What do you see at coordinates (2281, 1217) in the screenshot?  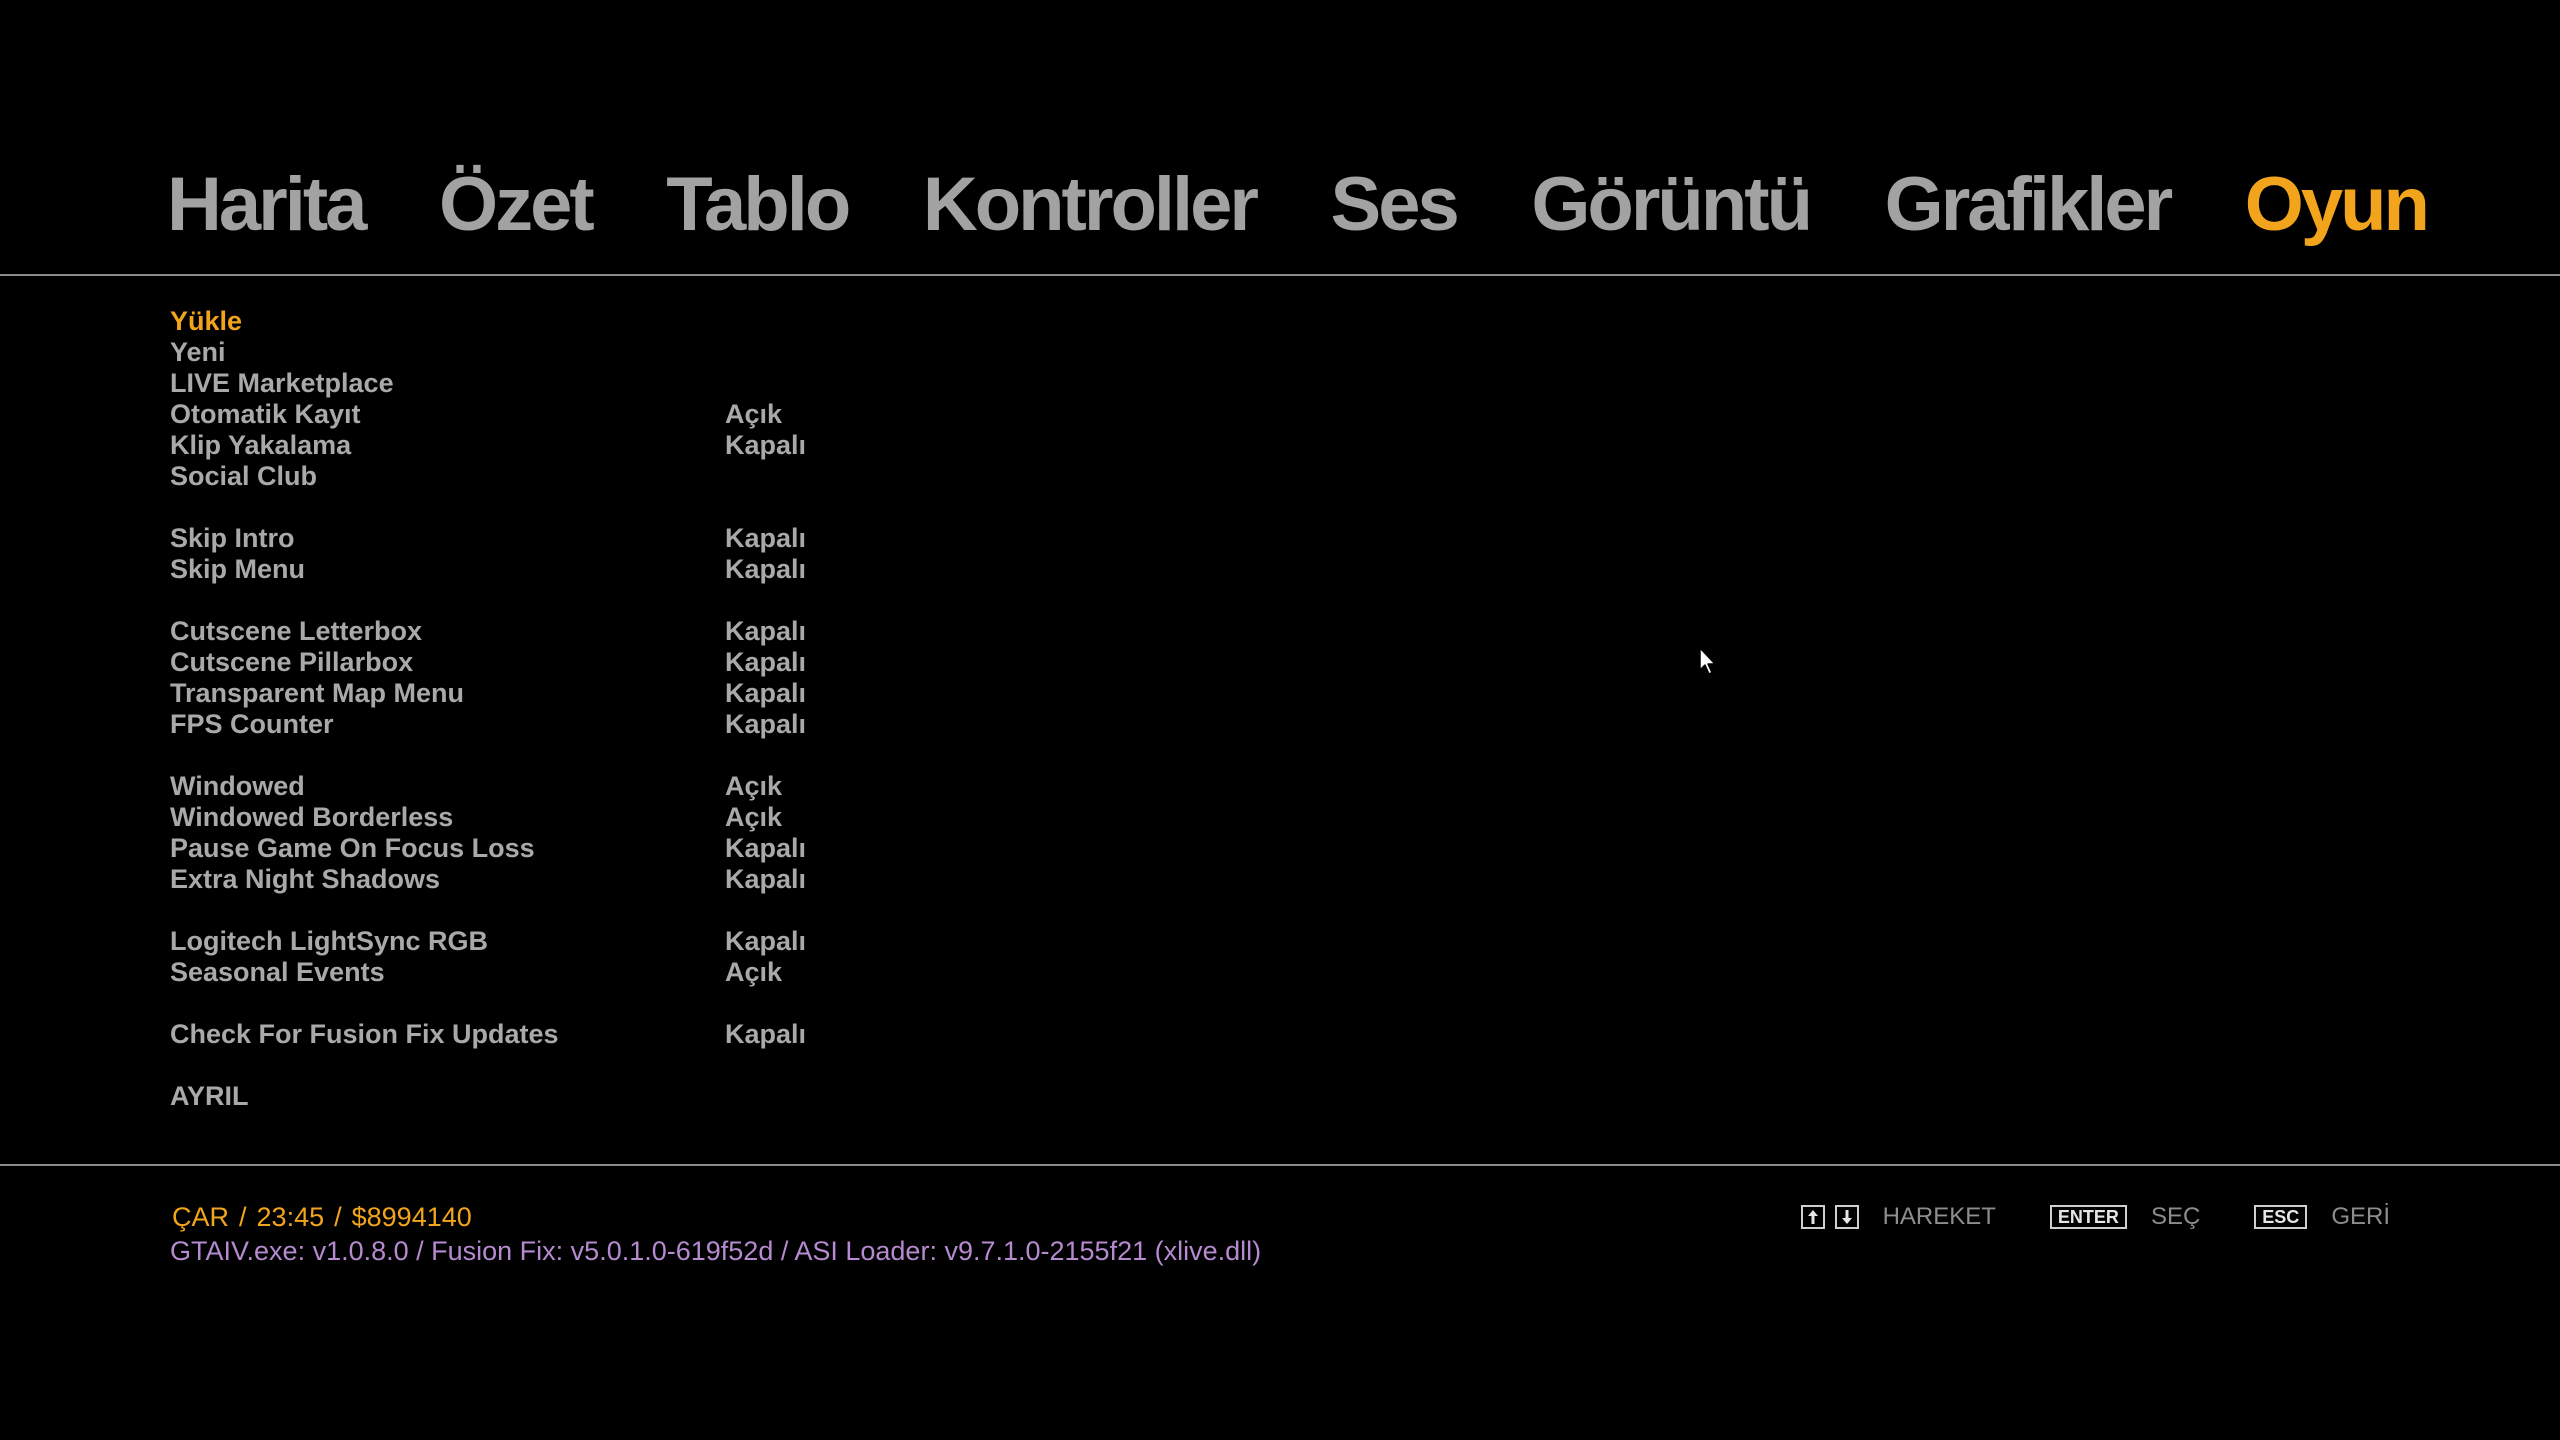 I see `esc-key: ESC` at bounding box center [2281, 1217].